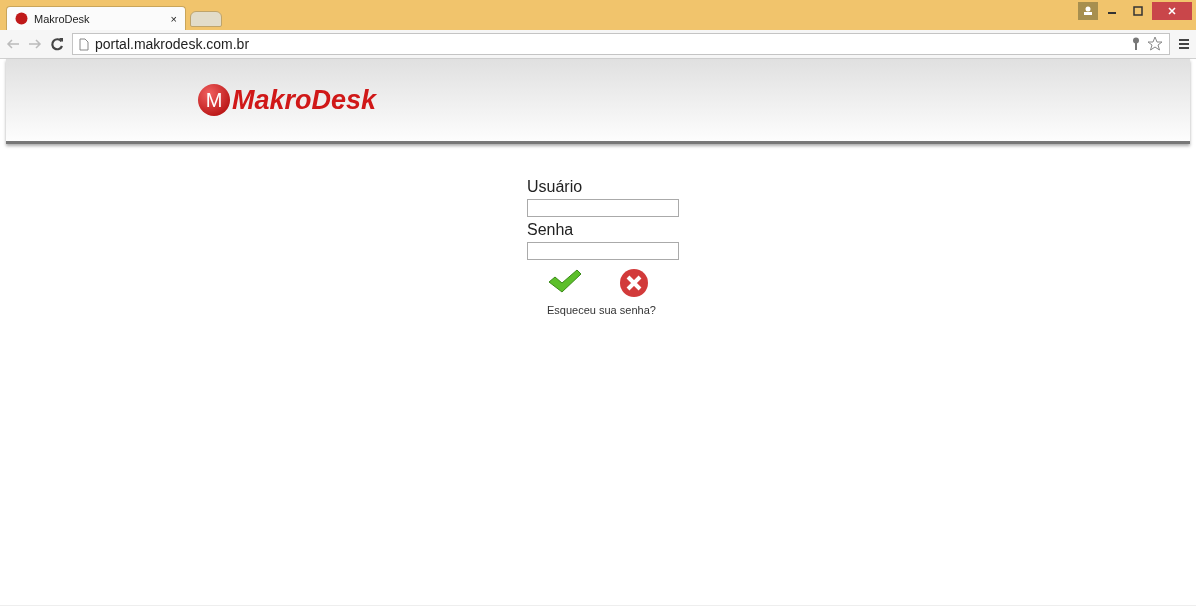  What do you see at coordinates (13, 44) in the screenshot?
I see `back-icon` at bounding box center [13, 44].